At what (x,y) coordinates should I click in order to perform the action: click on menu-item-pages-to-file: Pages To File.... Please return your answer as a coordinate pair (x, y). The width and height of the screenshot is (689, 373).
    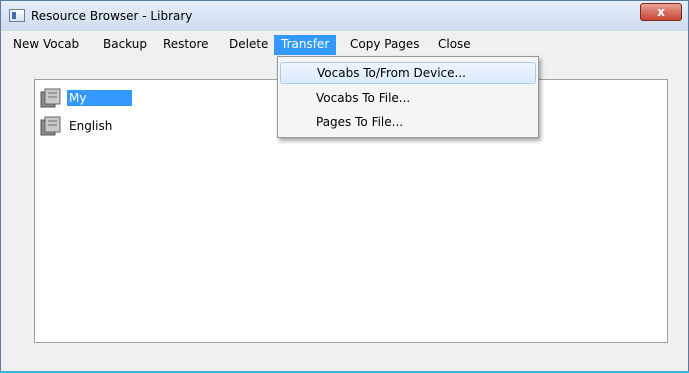
    Looking at the image, I should click on (408, 122).